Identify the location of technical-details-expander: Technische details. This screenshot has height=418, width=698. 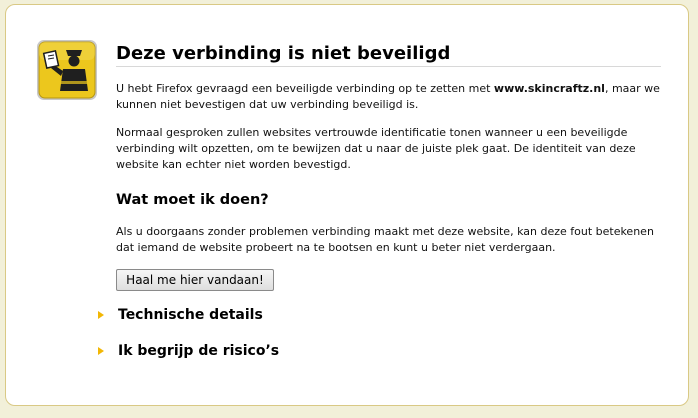
(180, 315).